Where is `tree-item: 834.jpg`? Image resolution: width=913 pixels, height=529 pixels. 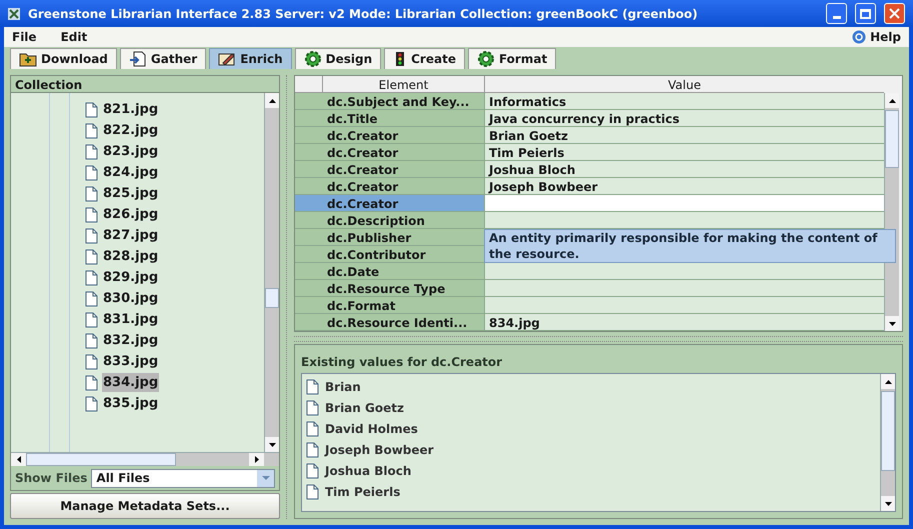
tree-item: 834.jpg is located at coordinates (131, 382).